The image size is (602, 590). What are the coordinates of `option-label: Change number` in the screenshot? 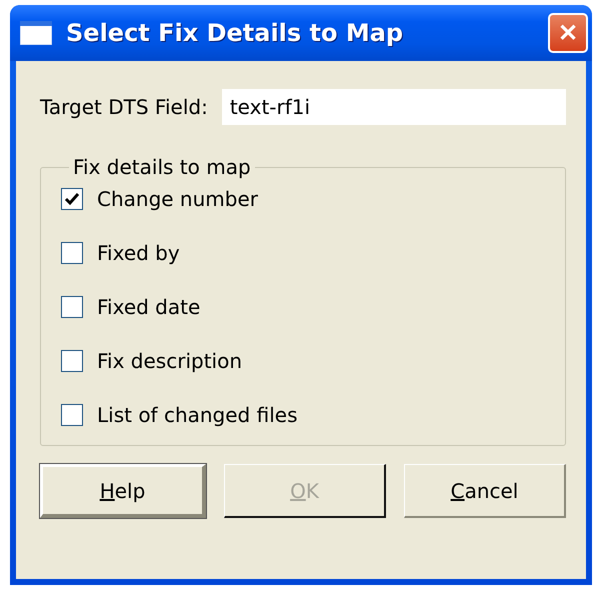 It's located at (177, 199).